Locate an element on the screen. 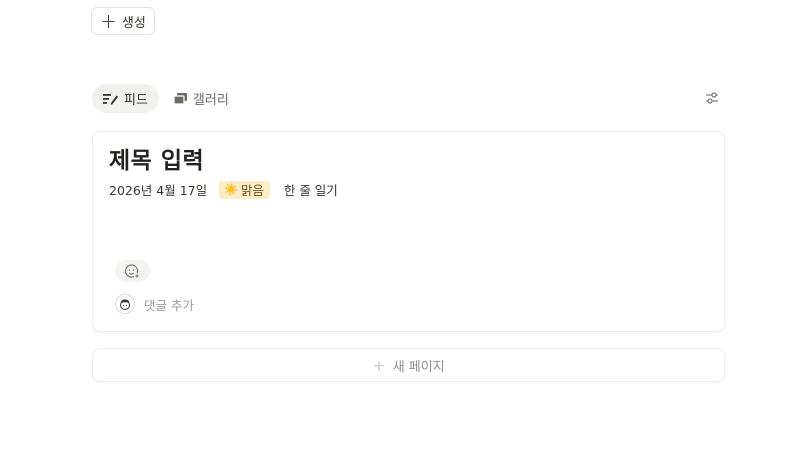 This screenshot has height=450, width=800. avatar-face-icon is located at coordinates (125, 304).